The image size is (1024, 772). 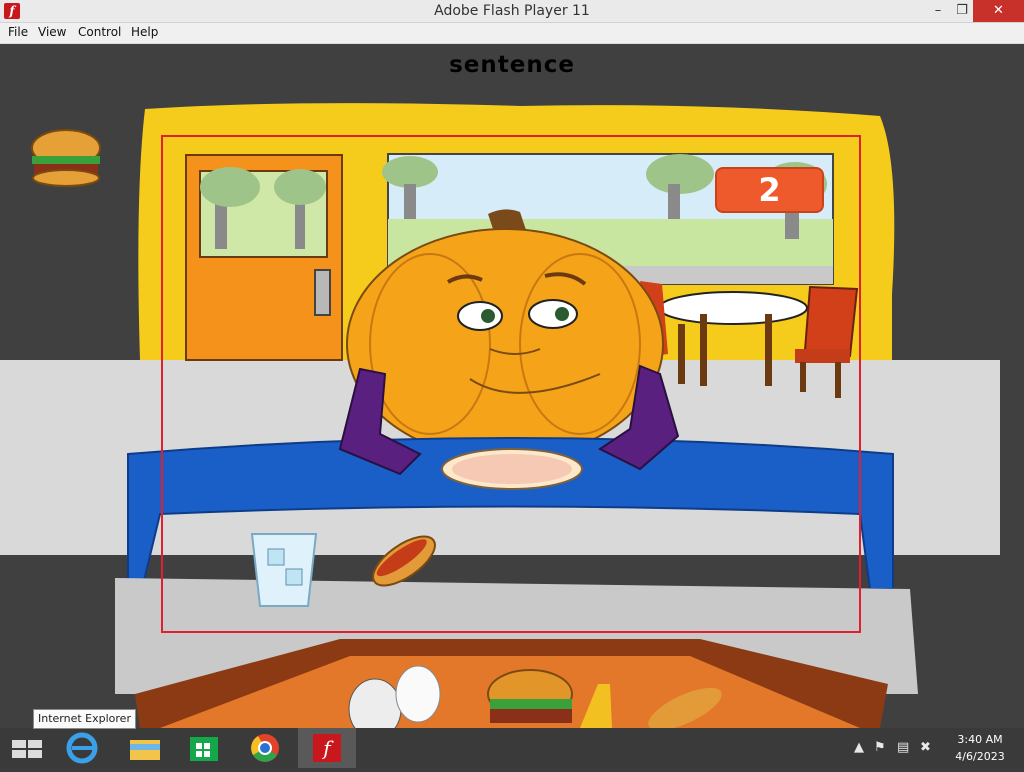 I want to click on show-hidden-icons-icon: ▲, so click(x=859, y=747).